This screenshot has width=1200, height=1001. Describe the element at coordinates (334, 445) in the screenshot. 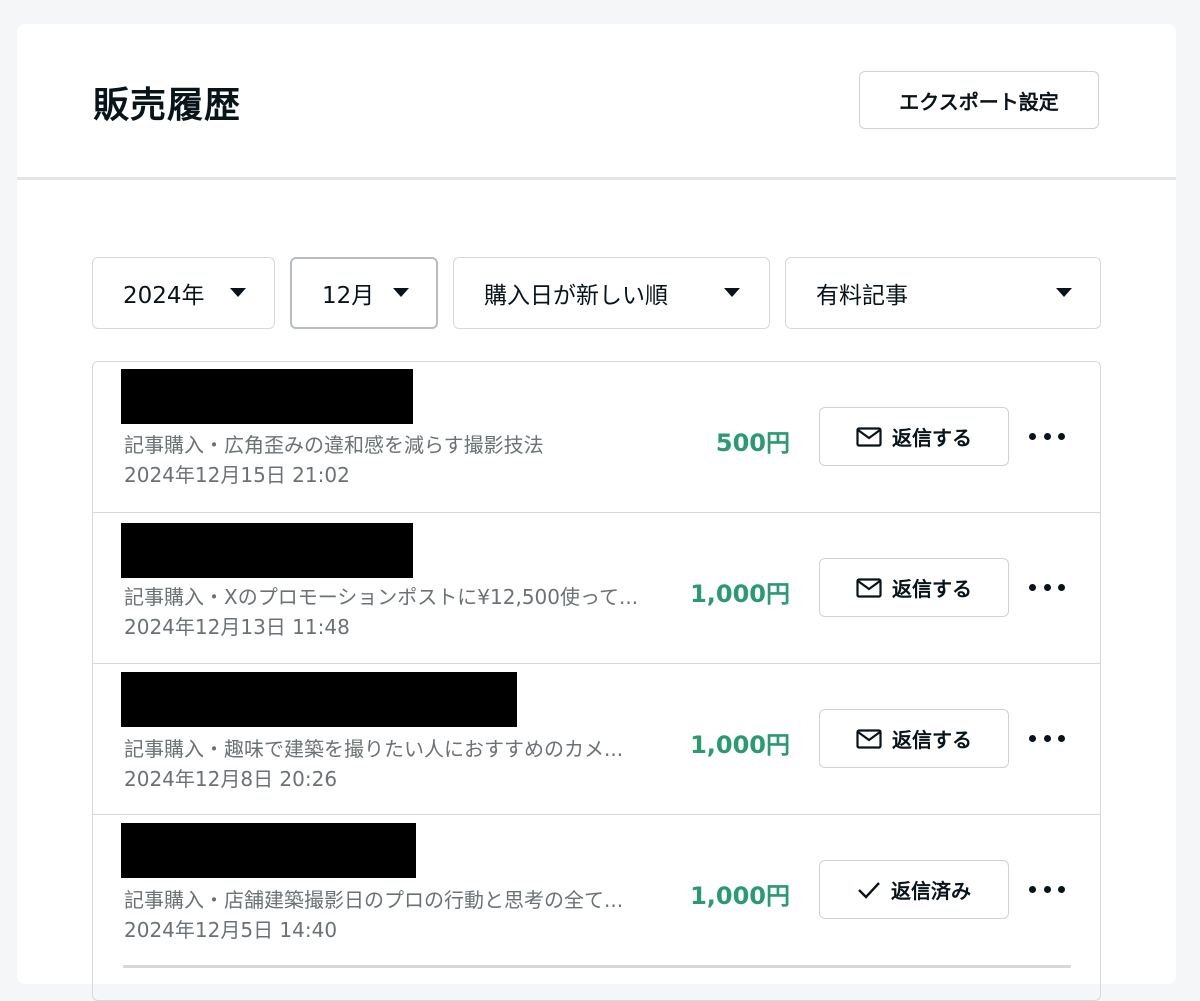

I see `item-title: 記事購入・広角歪みの違和感を減らす撮影技法` at that location.